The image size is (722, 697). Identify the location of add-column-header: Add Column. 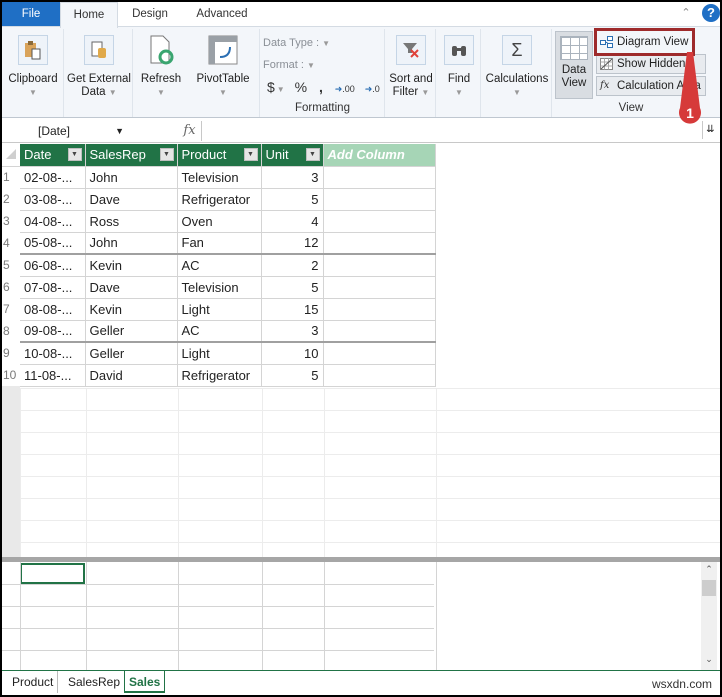
(379, 155).